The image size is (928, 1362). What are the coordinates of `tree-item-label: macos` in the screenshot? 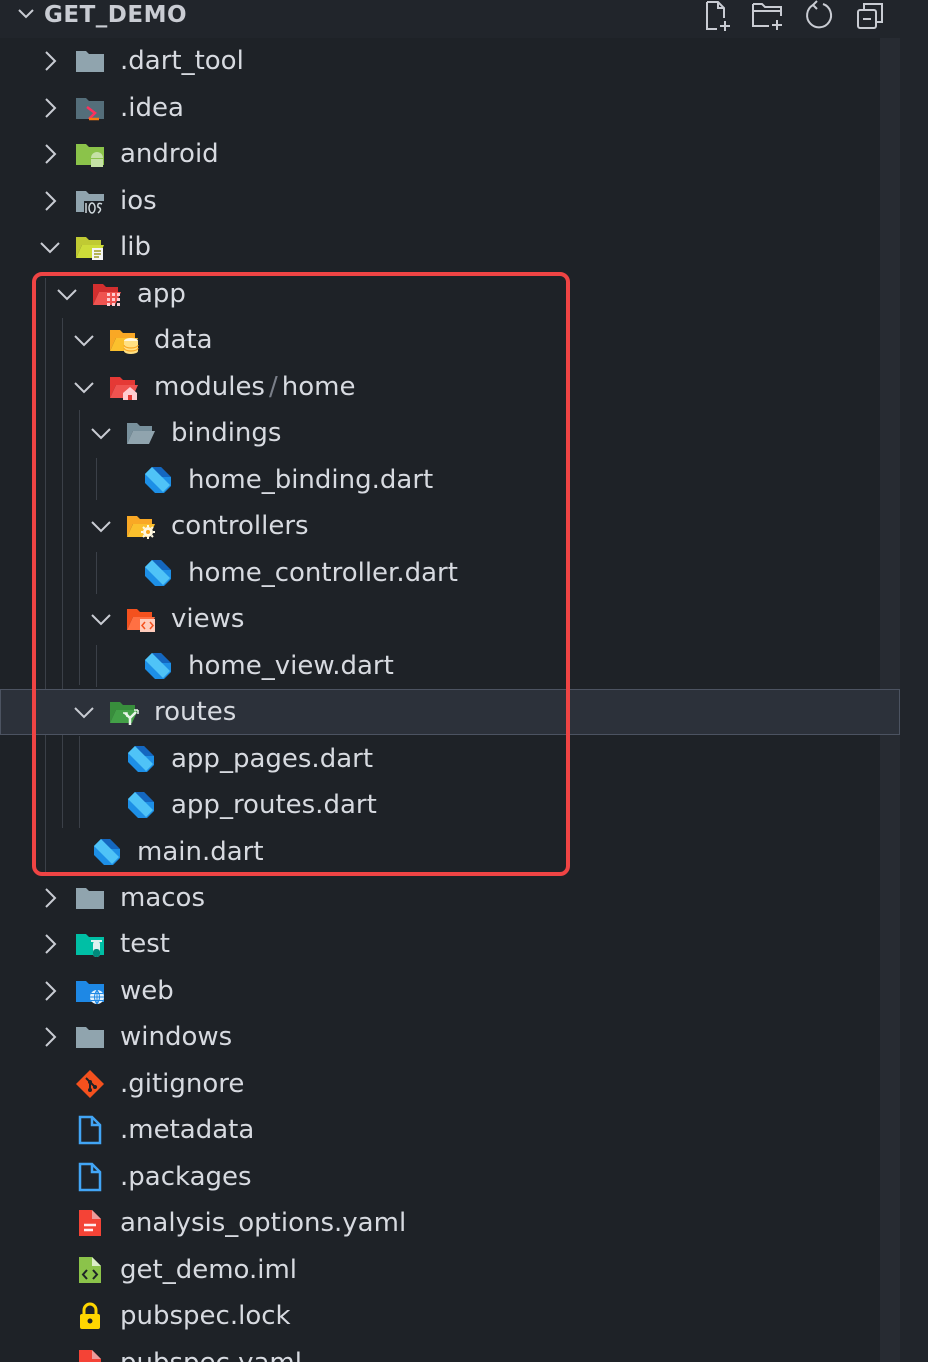 It's located at (163, 898).